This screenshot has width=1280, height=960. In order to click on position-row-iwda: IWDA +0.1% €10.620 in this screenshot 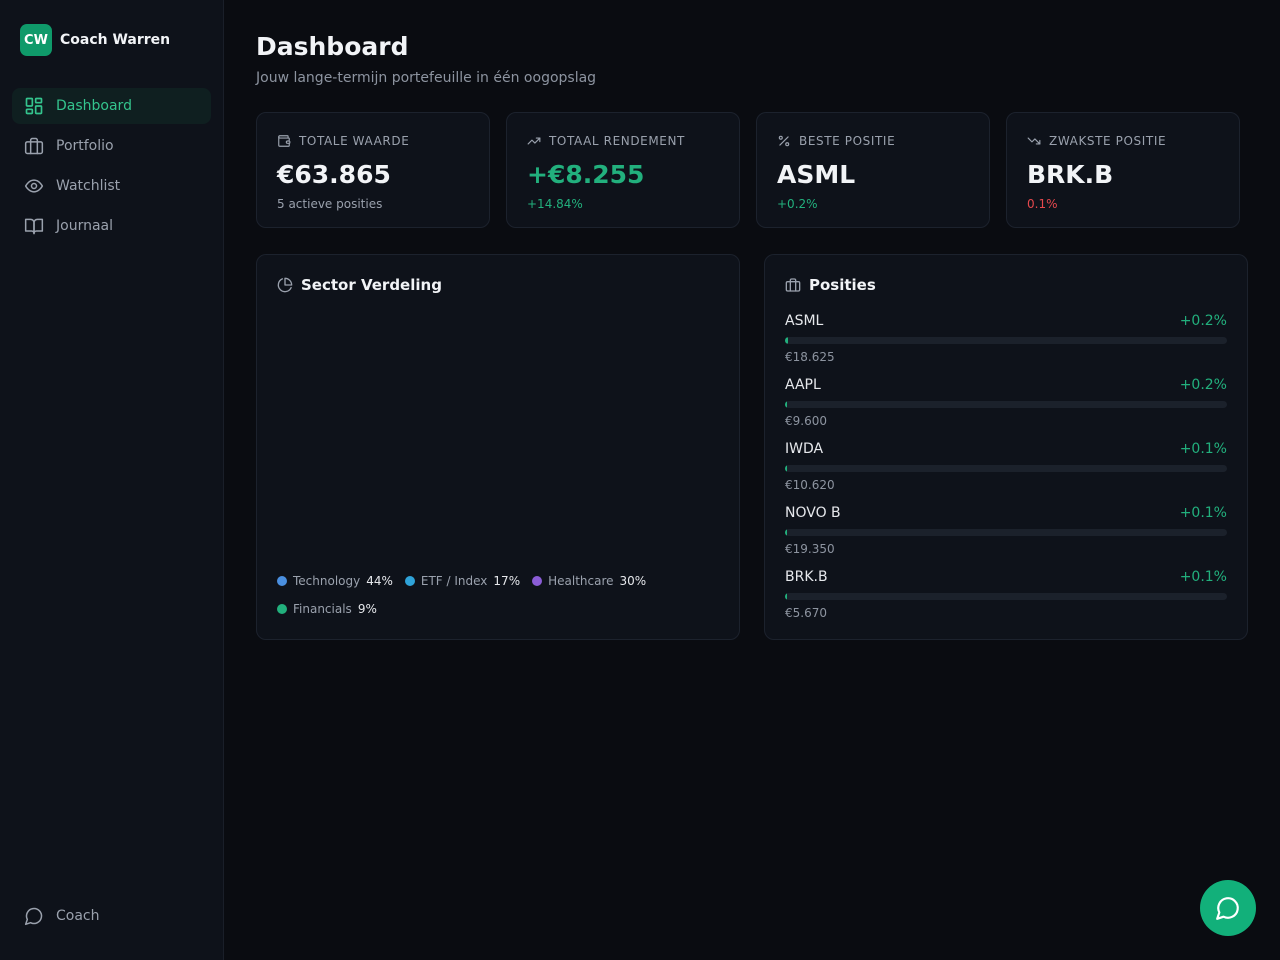, I will do `click(1006, 473)`.